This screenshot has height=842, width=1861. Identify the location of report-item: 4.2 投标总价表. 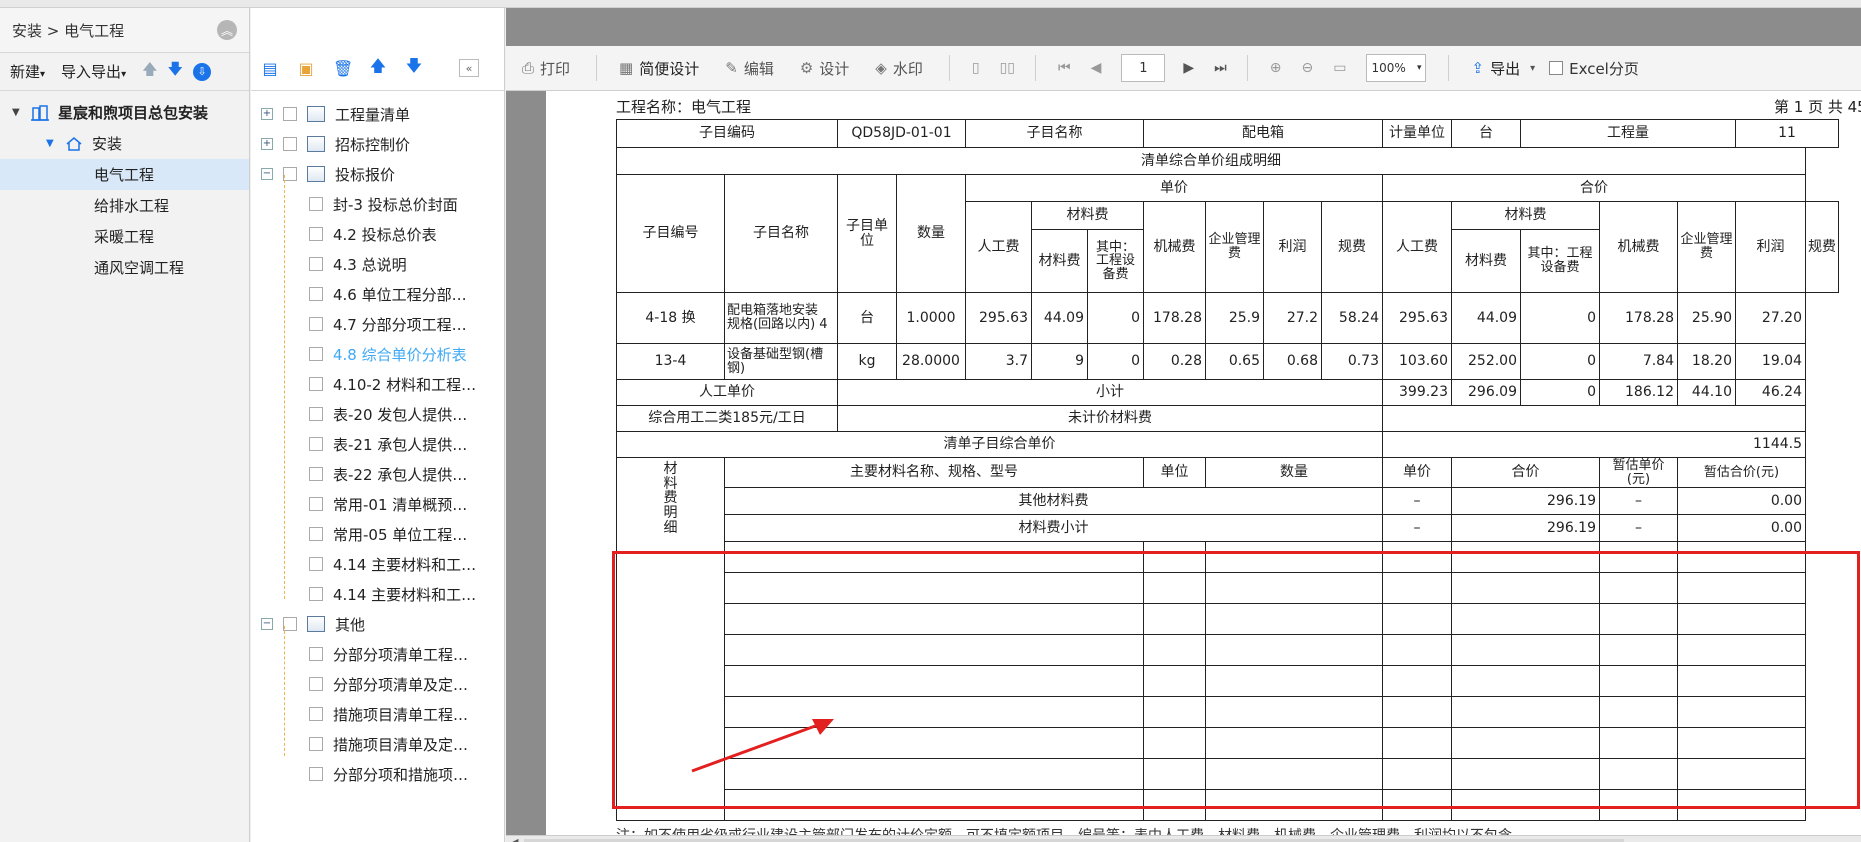
(377, 234).